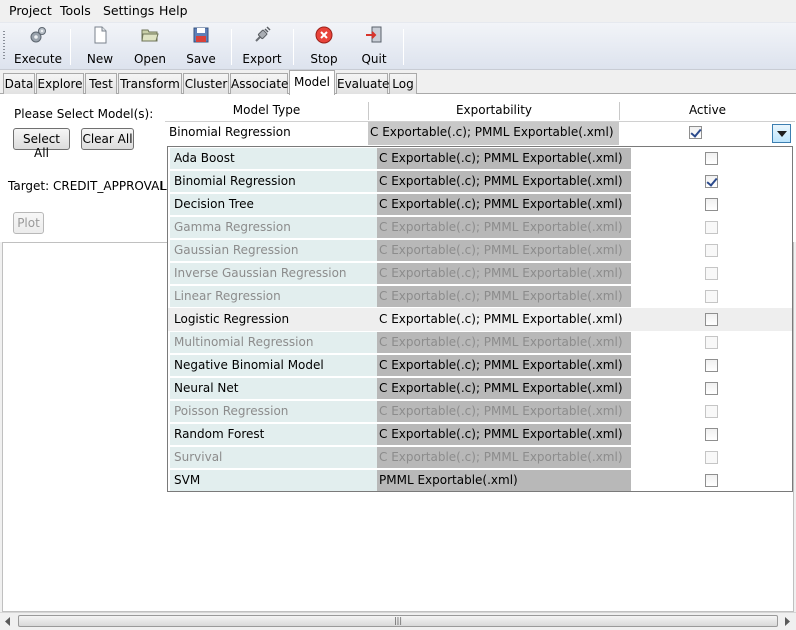 This screenshot has width=796, height=630. What do you see at coordinates (75, 10) in the screenshot?
I see `menu-tools: Tools` at bounding box center [75, 10].